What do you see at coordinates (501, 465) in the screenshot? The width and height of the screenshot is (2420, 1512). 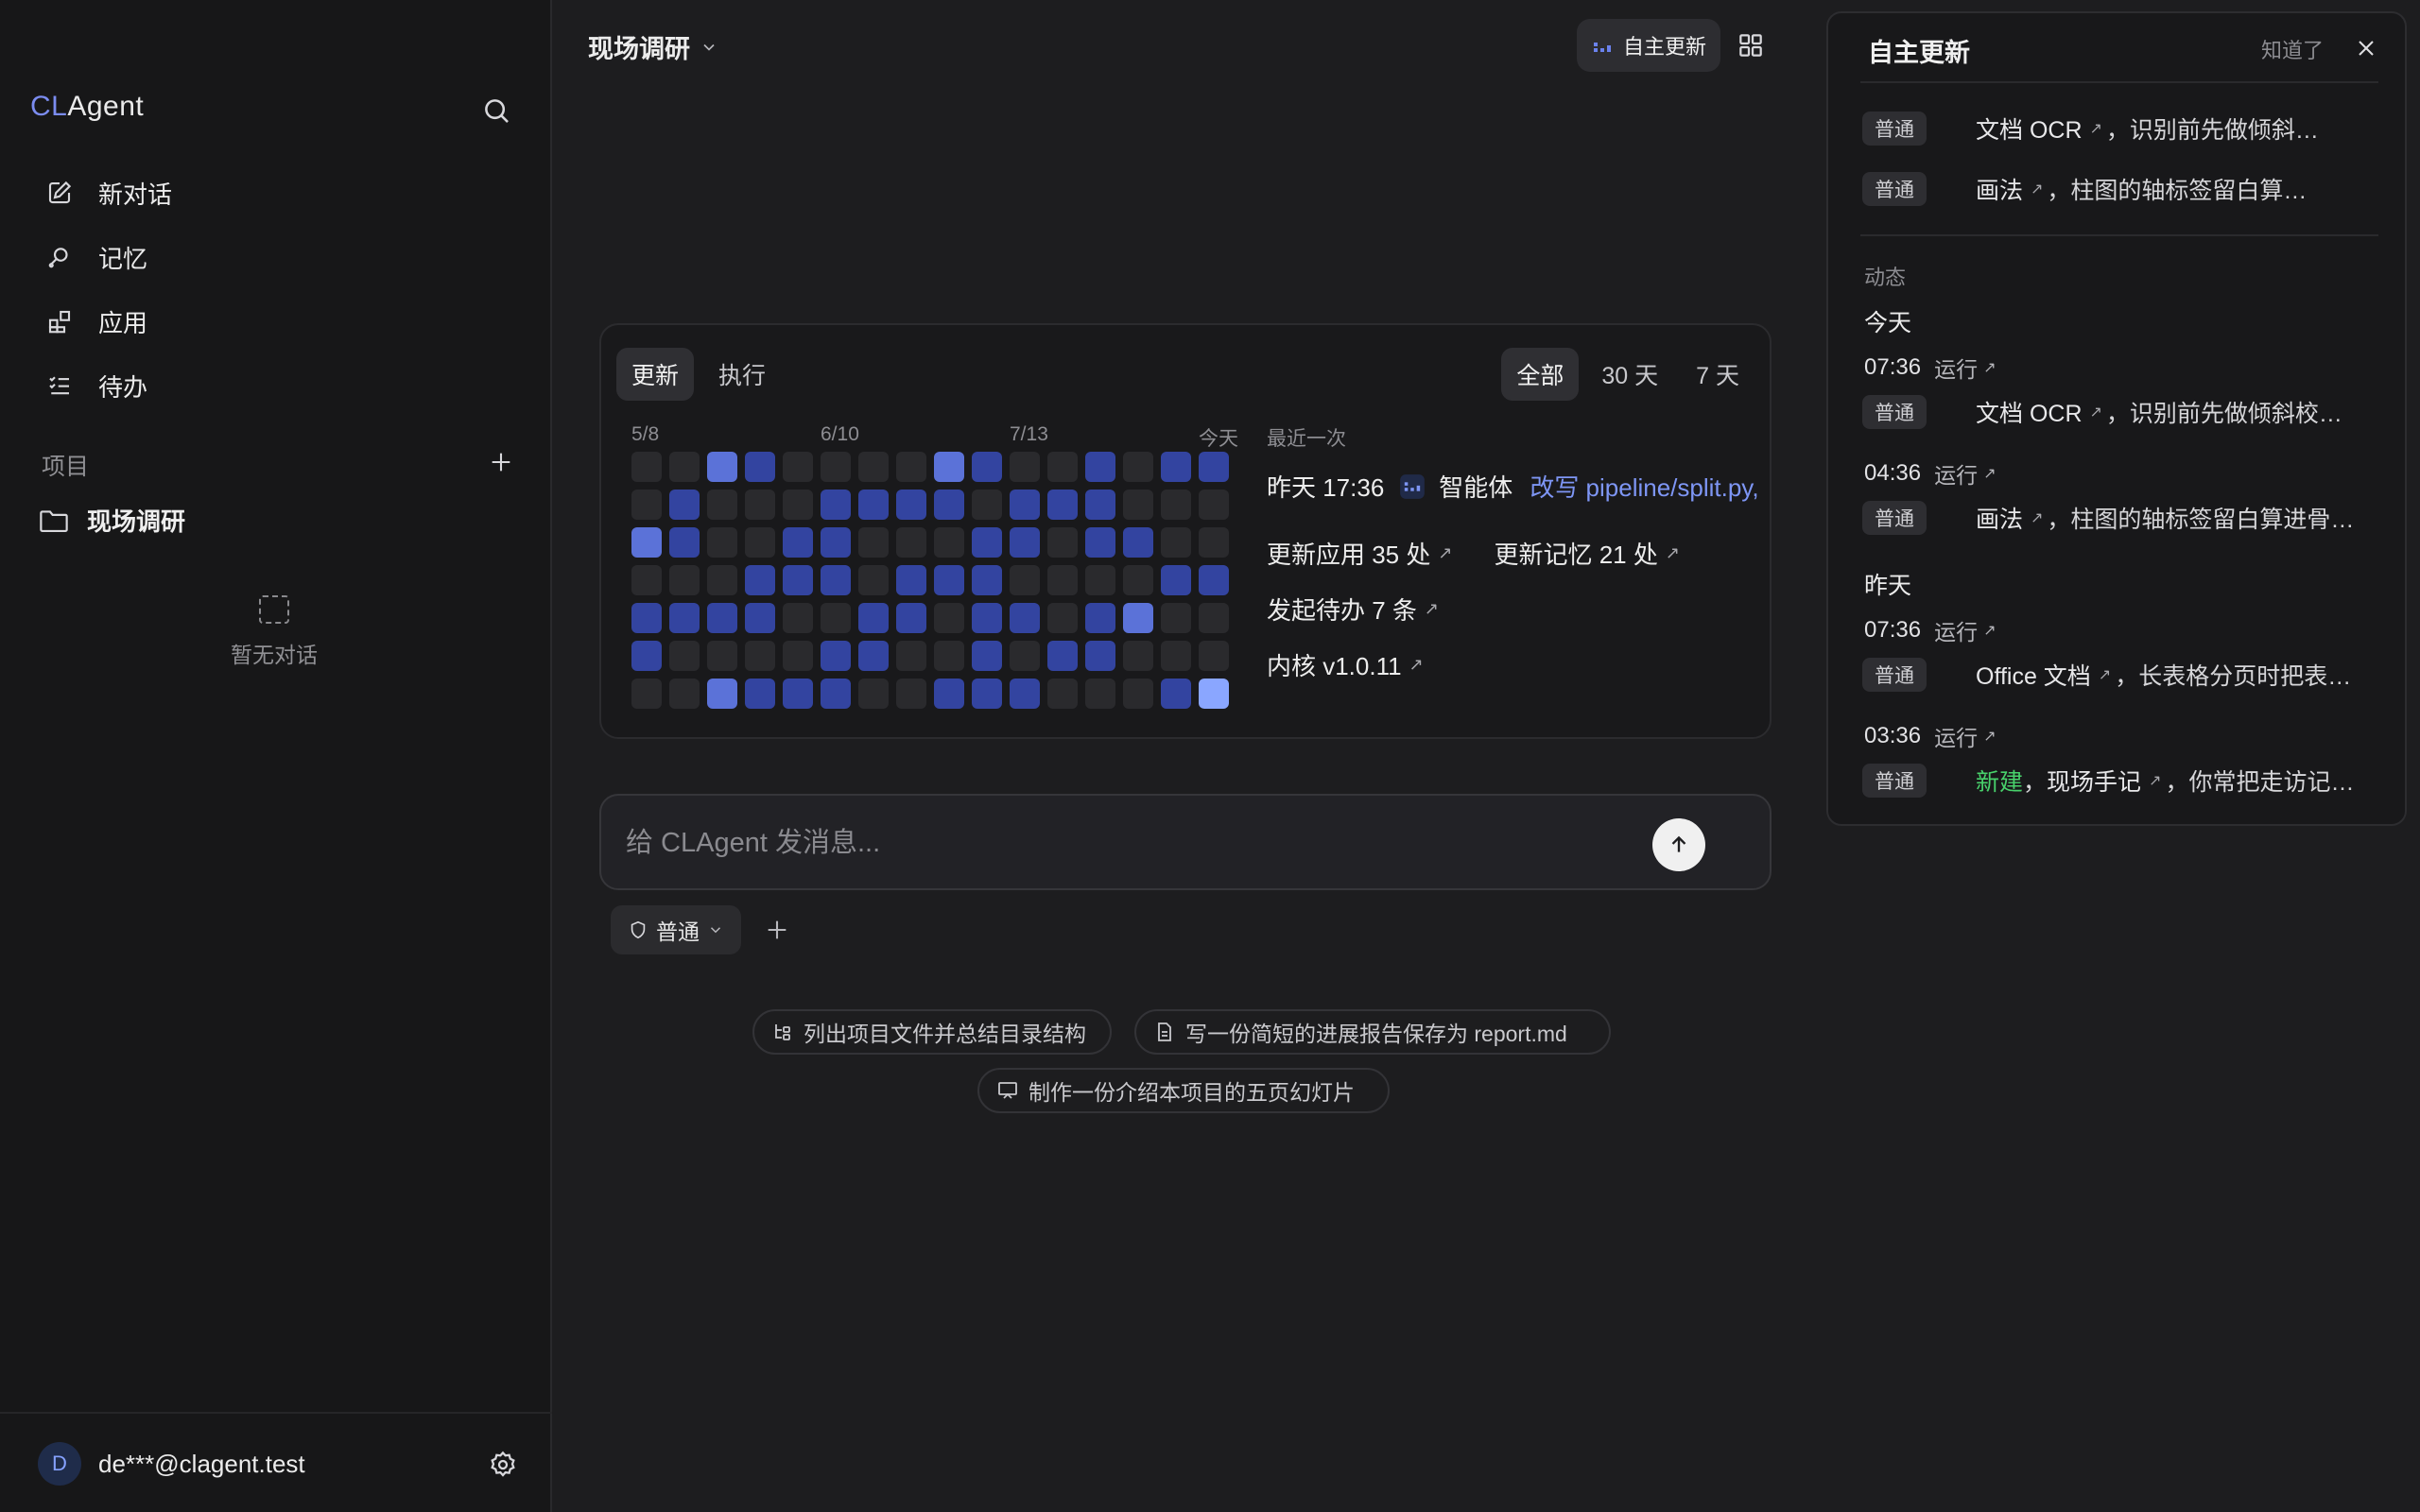 I see `add-project-icon` at bounding box center [501, 465].